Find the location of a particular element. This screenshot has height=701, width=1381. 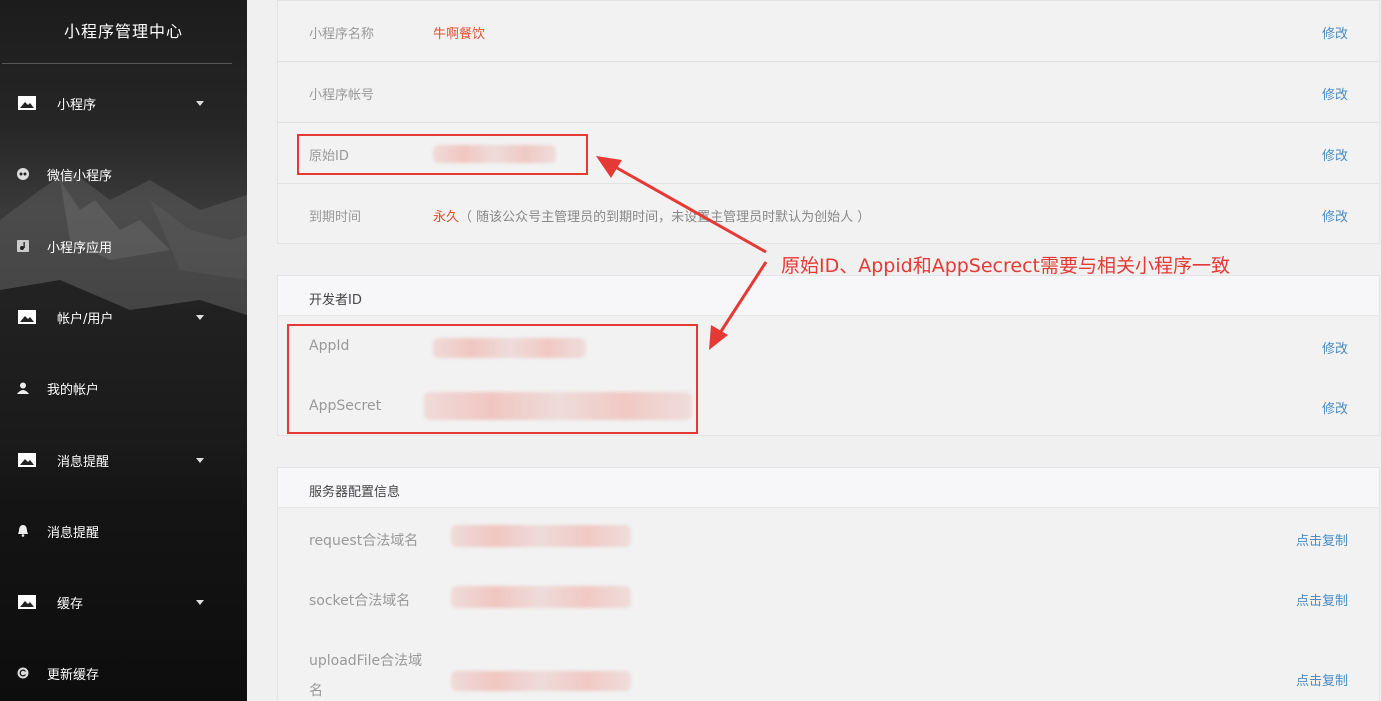

row-label: uploadFile合法域 is located at coordinates (366, 661).